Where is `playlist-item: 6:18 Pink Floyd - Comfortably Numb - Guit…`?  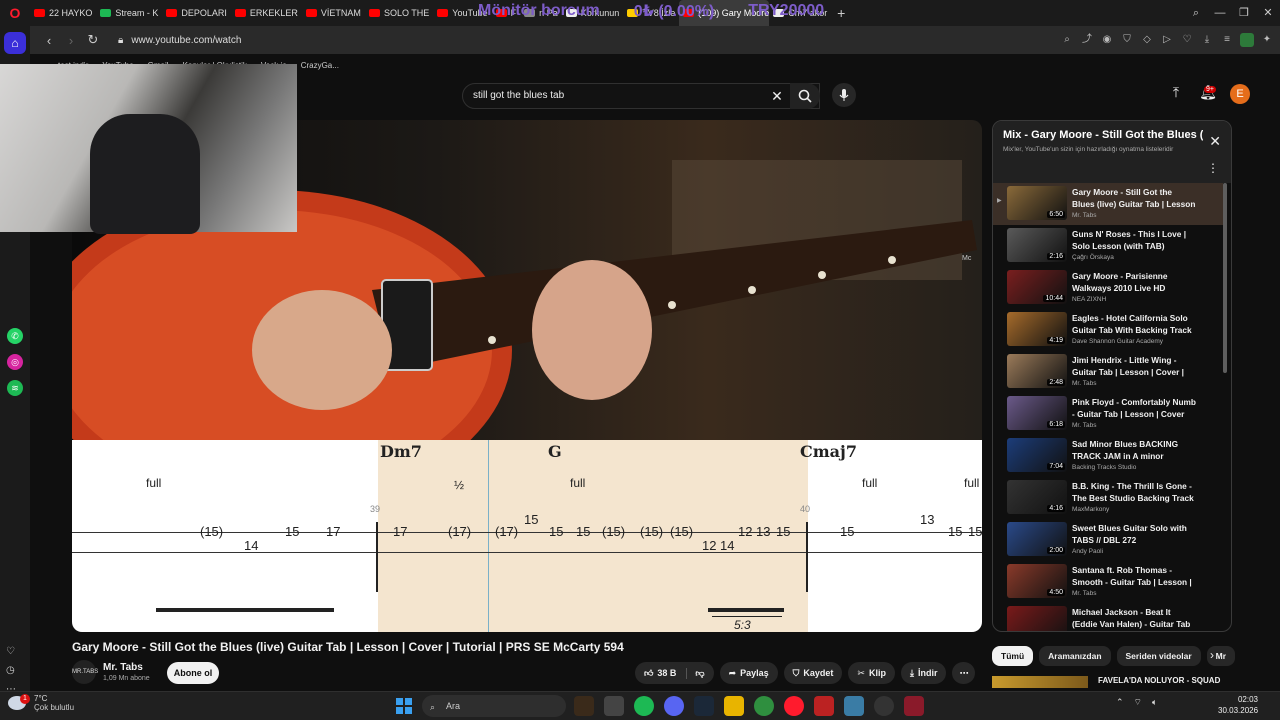
playlist-item: 6:18 Pink Floyd - Comfortably Numb - Guit… is located at coordinates (1108, 414).